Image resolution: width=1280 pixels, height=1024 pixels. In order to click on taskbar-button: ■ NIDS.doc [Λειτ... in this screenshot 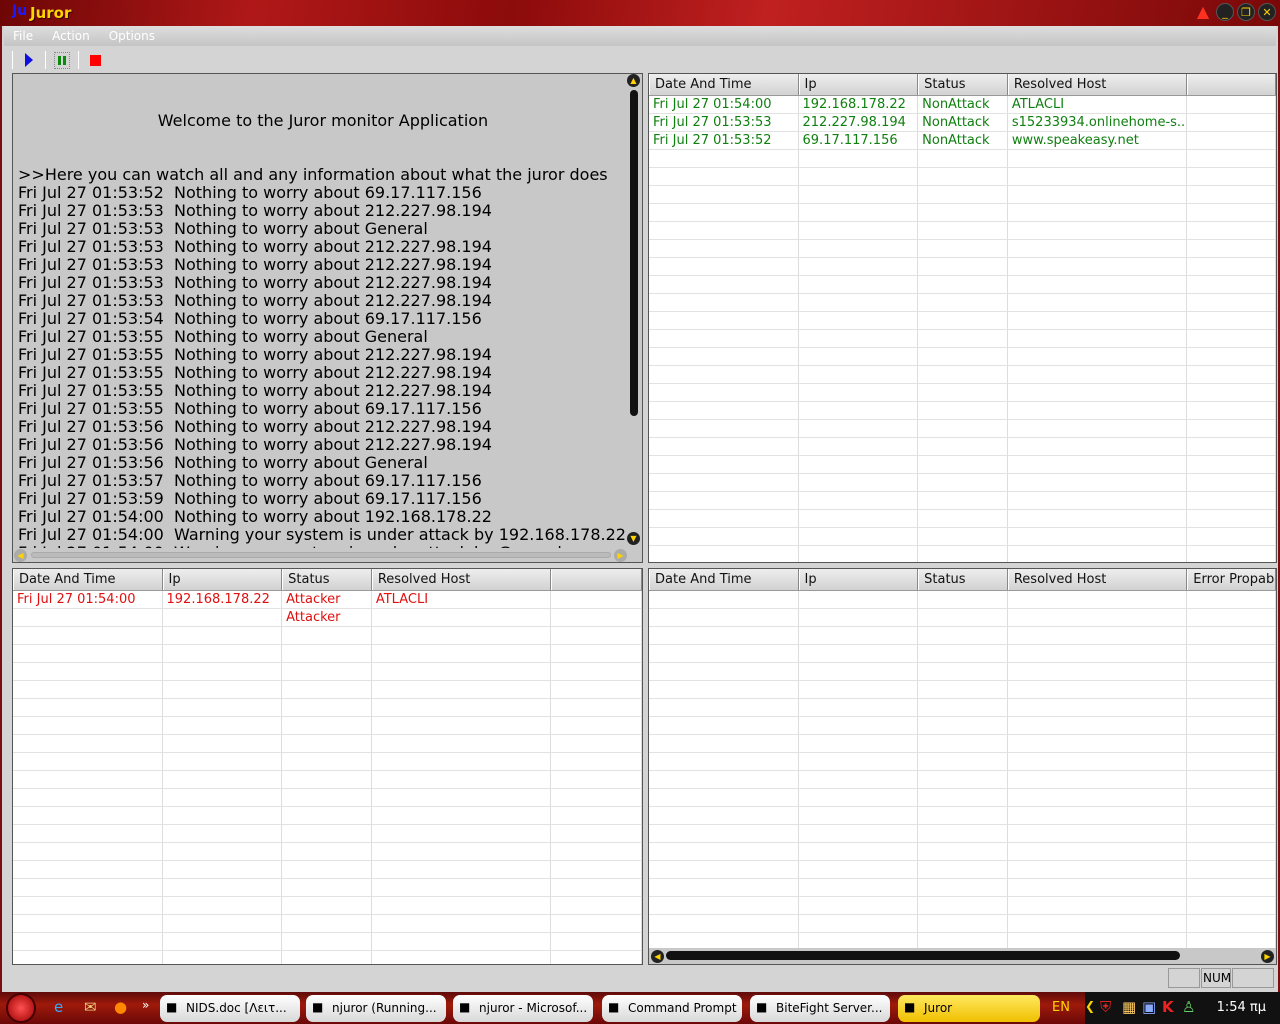, I will do `click(230, 1008)`.